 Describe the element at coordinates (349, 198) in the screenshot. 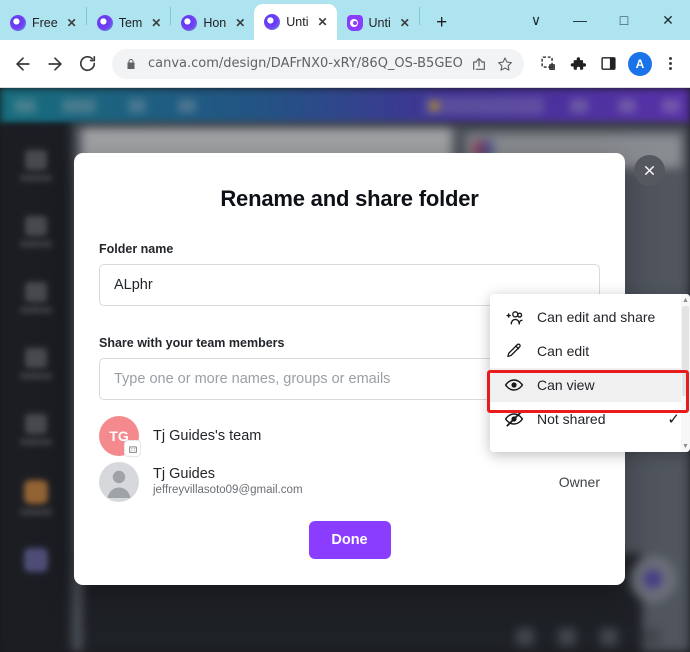

I see `dialog-title: Rename and share folder` at that location.